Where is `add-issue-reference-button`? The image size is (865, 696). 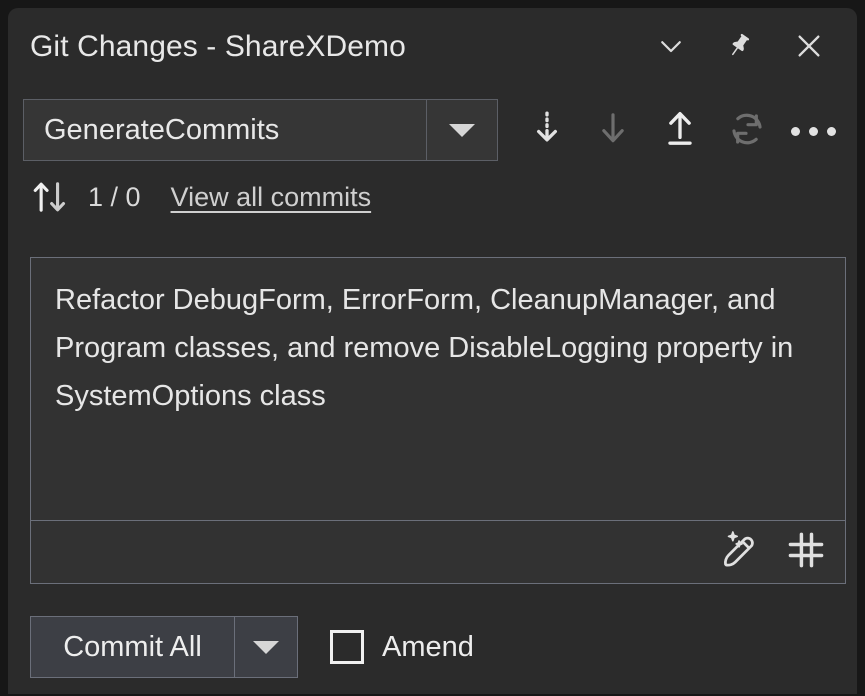 add-issue-reference-button is located at coordinates (806, 552).